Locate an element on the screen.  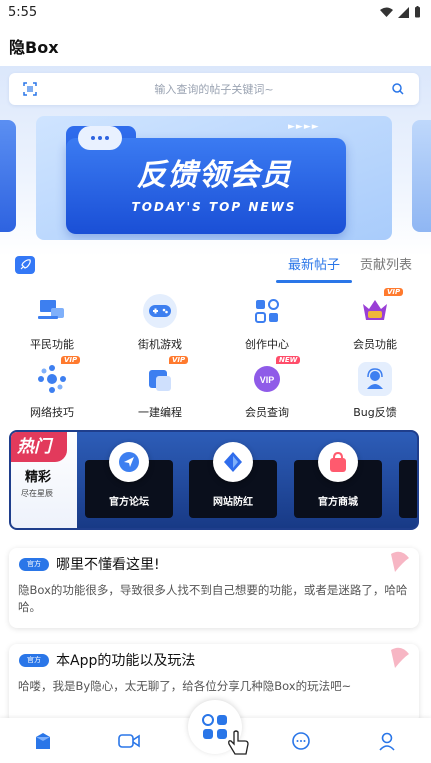
video-icon is located at coordinates (129, 740).